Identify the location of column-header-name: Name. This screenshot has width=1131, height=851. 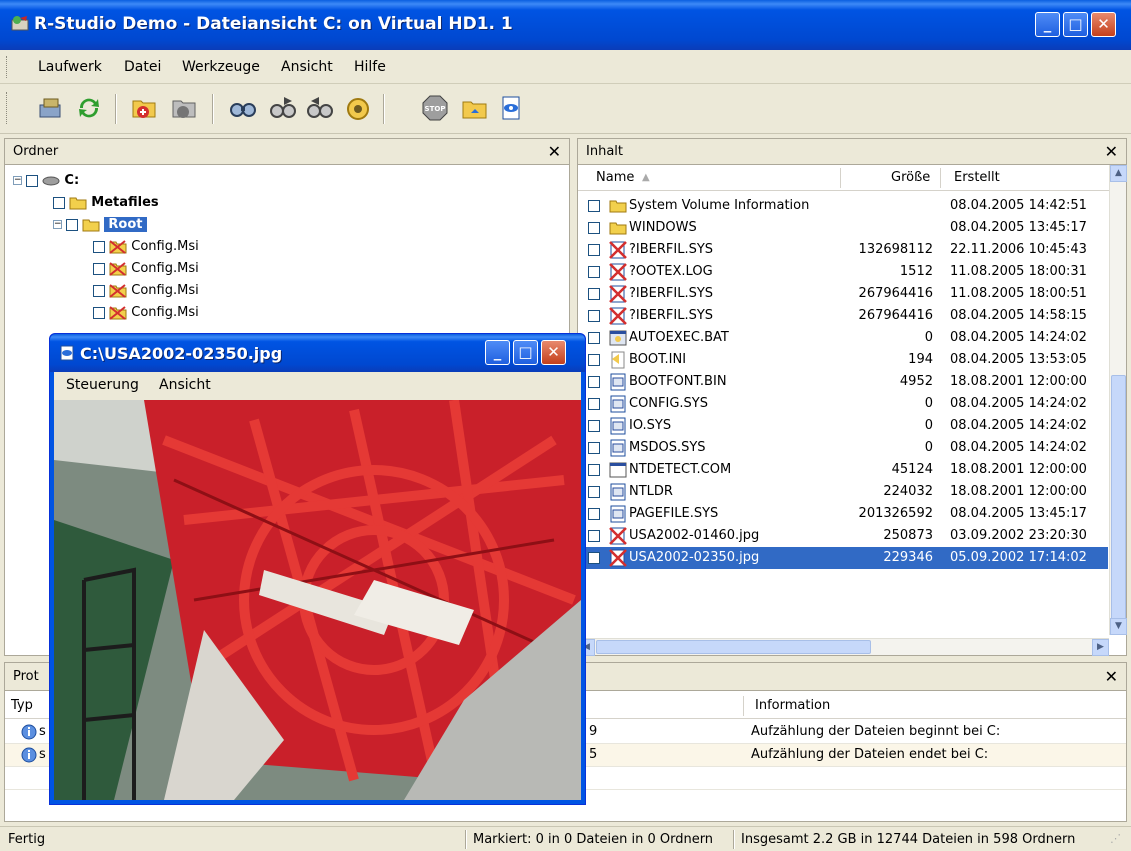
(615, 177).